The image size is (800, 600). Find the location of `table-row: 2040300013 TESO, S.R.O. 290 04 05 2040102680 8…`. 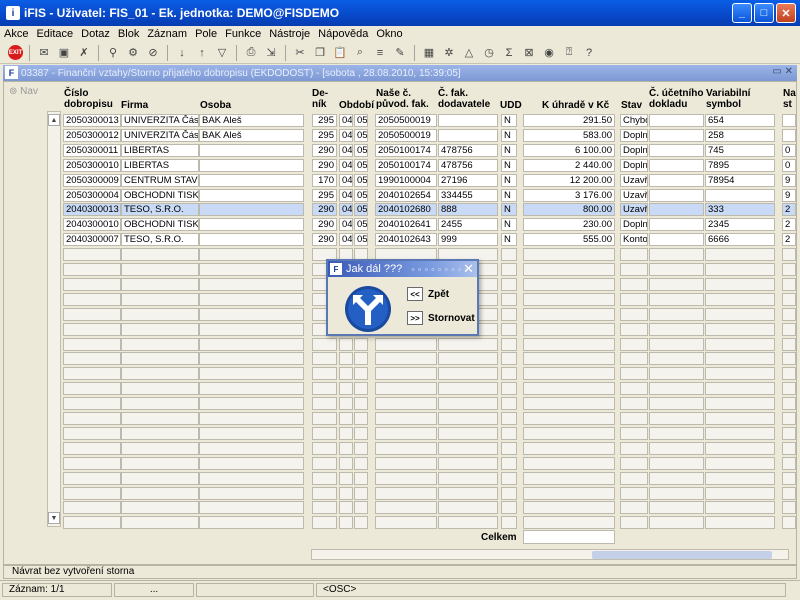

table-row: 2040300013 TESO, S.R.O. 290 04 05 2040102680 8… is located at coordinates (400, 210).